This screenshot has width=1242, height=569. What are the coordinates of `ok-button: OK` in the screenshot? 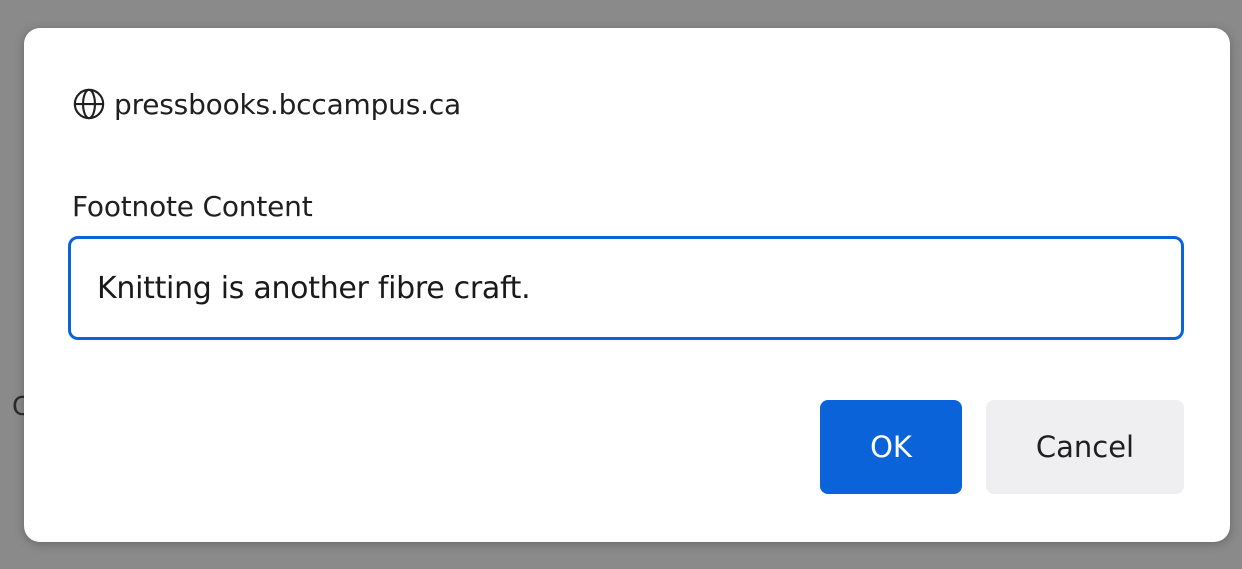 It's located at (891, 447).